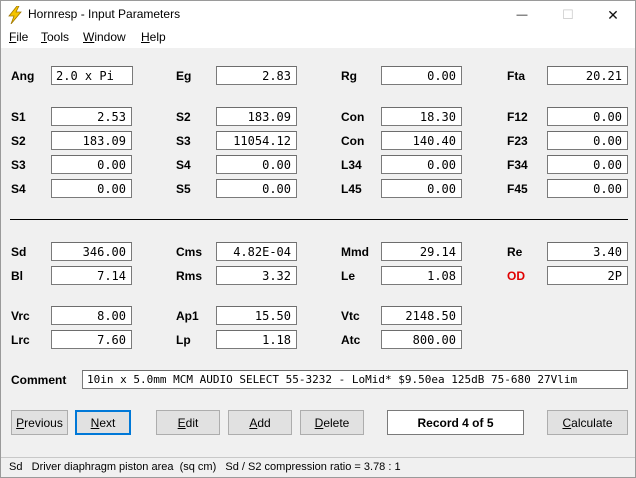 This screenshot has width=636, height=478. Describe the element at coordinates (318, 38) in the screenshot. I see `menu-bar: File Tools Window Help` at that location.